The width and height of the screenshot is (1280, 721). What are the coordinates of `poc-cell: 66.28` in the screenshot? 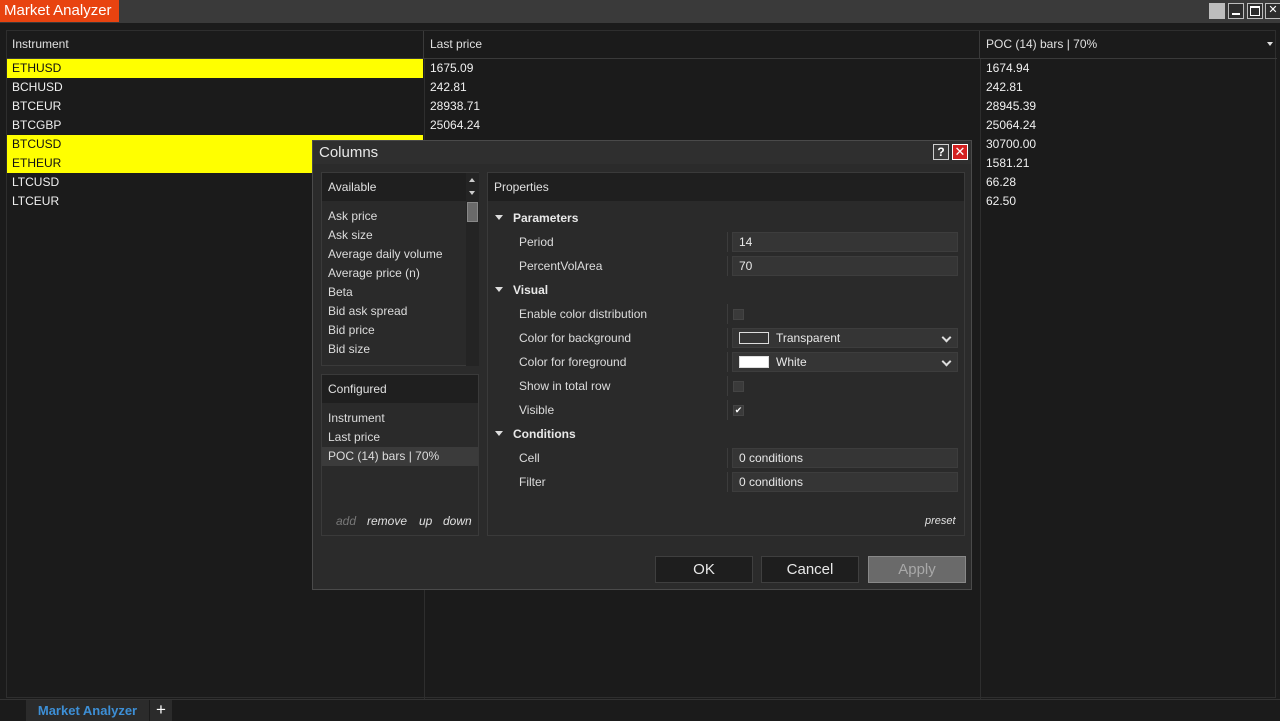 It's located at (1001, 182).